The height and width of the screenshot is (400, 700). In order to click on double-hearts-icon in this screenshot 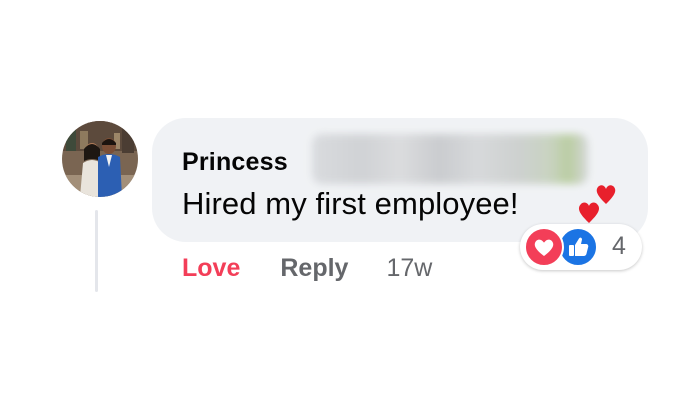, I will do `click(597, 204)`.